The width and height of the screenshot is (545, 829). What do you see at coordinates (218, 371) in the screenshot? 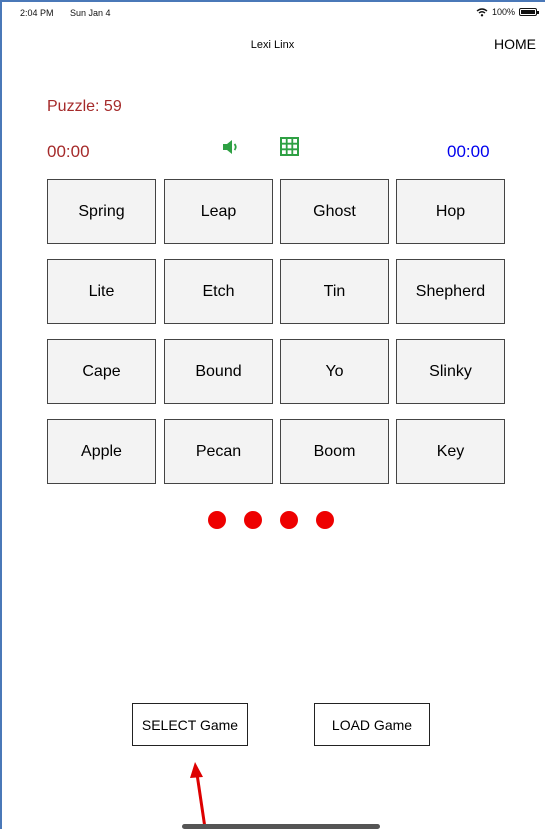
I see `word-tile: Bound` at bounding box center [218, 371].